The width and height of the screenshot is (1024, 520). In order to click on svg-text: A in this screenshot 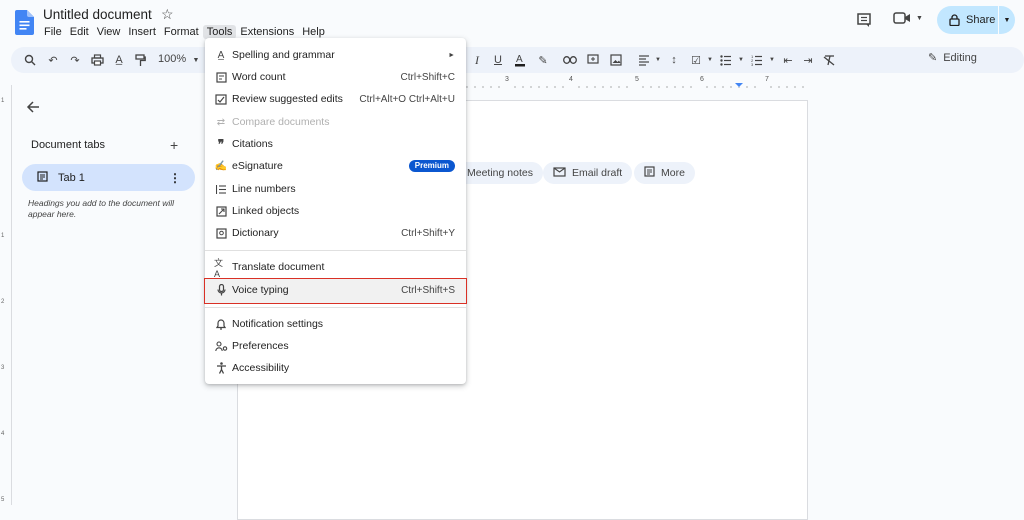, I will do `click(519, 59)`.